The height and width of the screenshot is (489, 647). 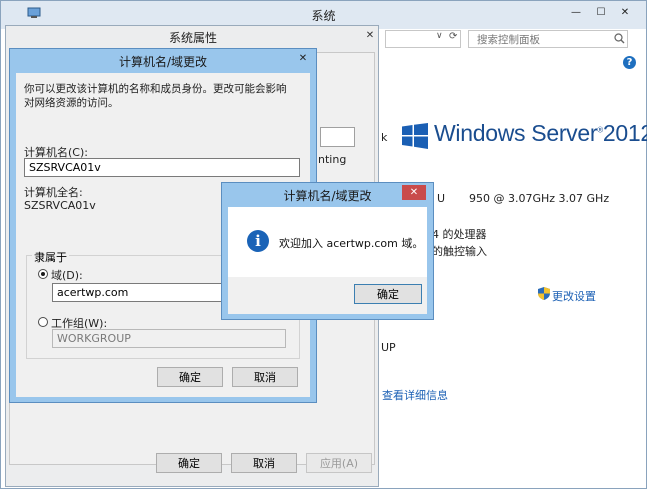 What do you see at coordinates (323, 16) in the screenshot?
I see `system-window-title: 系统` at bounding box center [323, 16].